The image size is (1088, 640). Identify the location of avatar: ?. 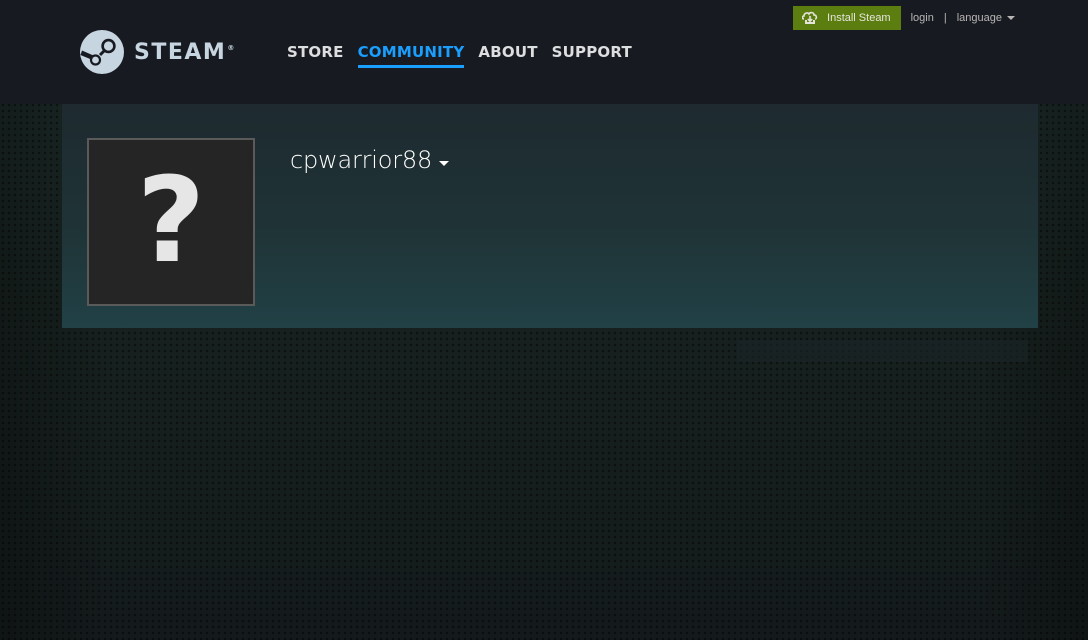
(171, 222).